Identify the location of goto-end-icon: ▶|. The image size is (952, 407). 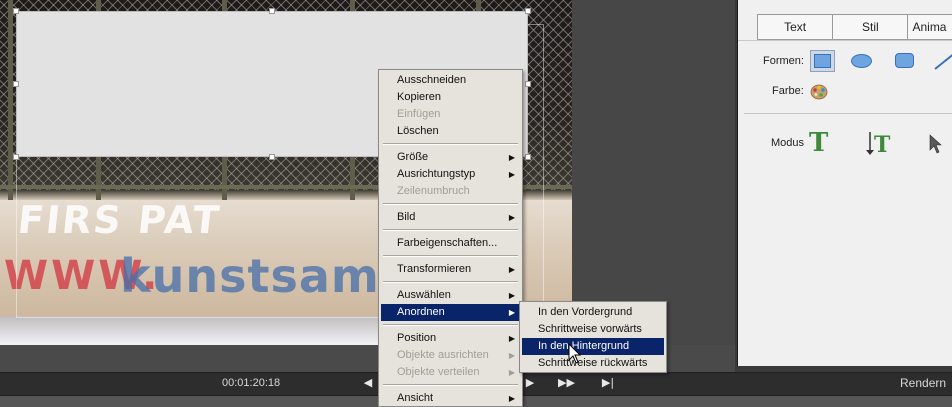
(608, 383).